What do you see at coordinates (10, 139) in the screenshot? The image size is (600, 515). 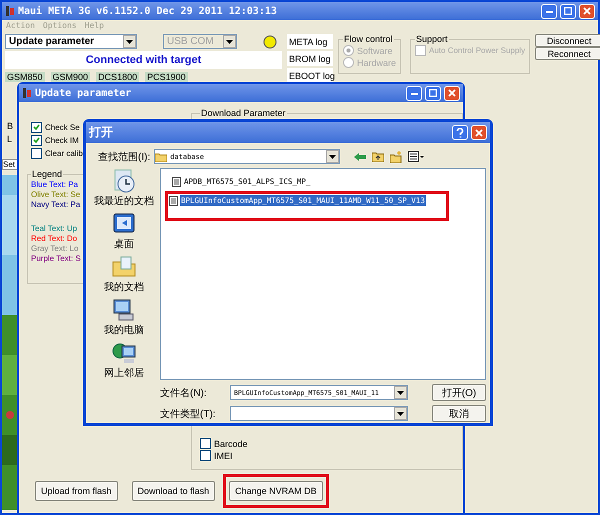 I see `panel-label: L` at bounding box center [10, 139].